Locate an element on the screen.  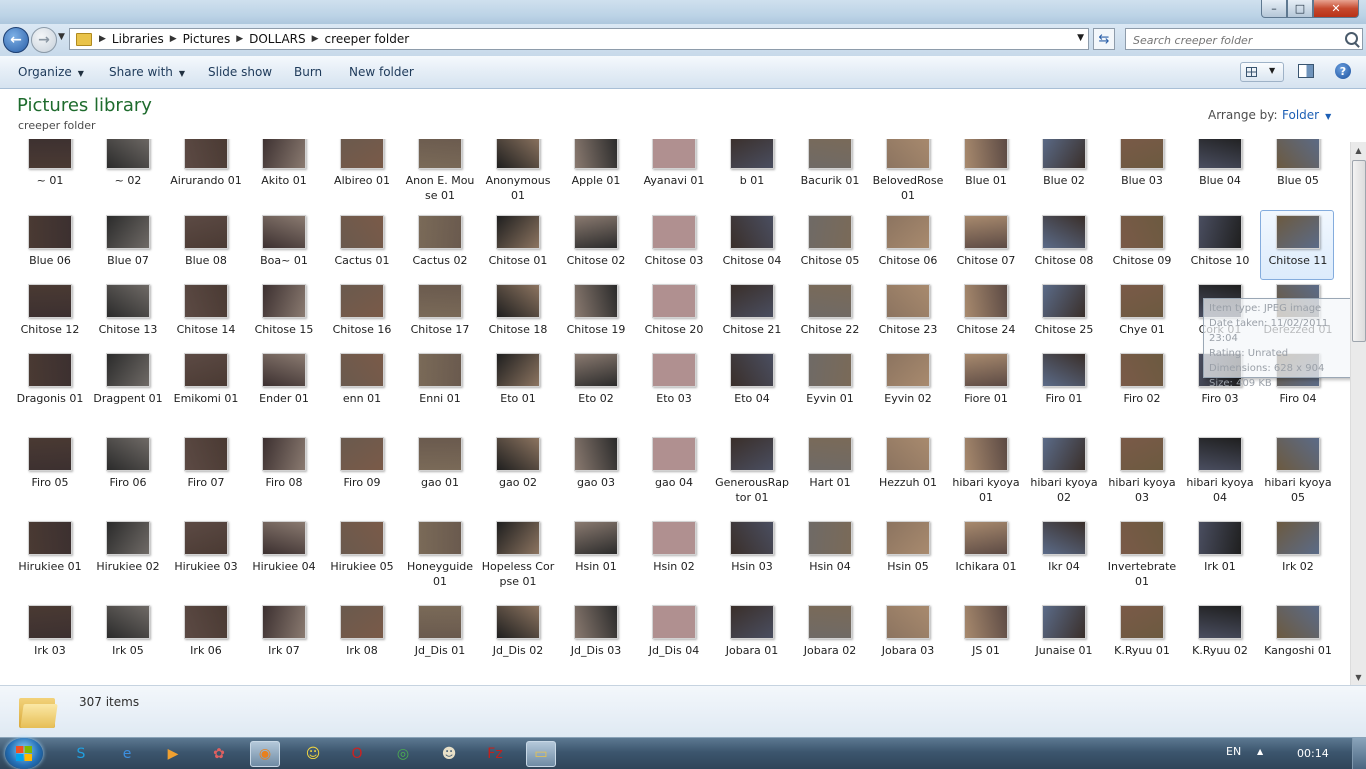
file-item: Irk 03 is located at coordinates (50, 643).